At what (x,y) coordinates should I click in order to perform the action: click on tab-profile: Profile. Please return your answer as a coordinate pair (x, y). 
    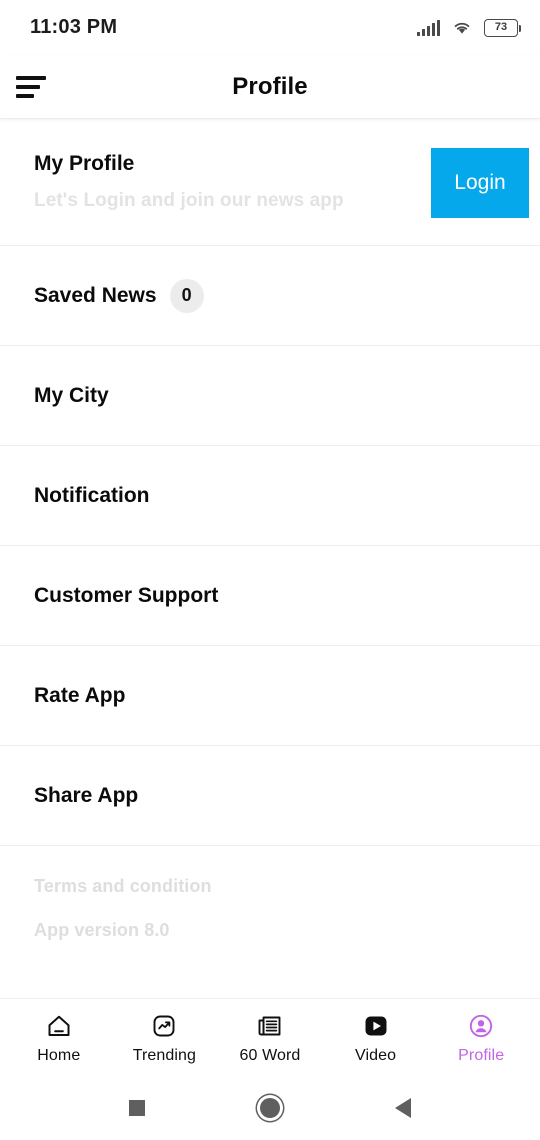
    Looking at the image, I should click on (481, 1038).